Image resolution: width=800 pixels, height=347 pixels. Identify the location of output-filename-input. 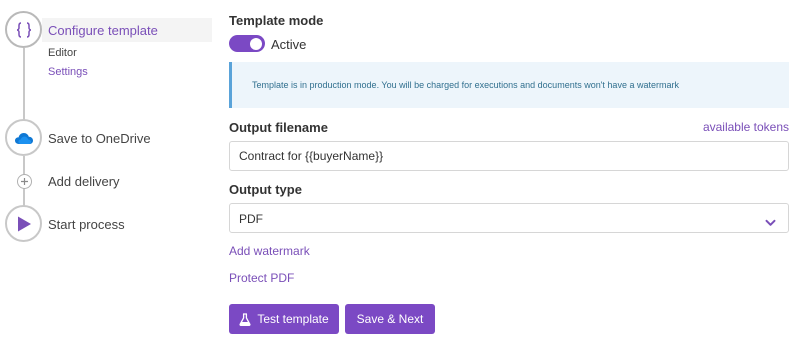
(509, 156).